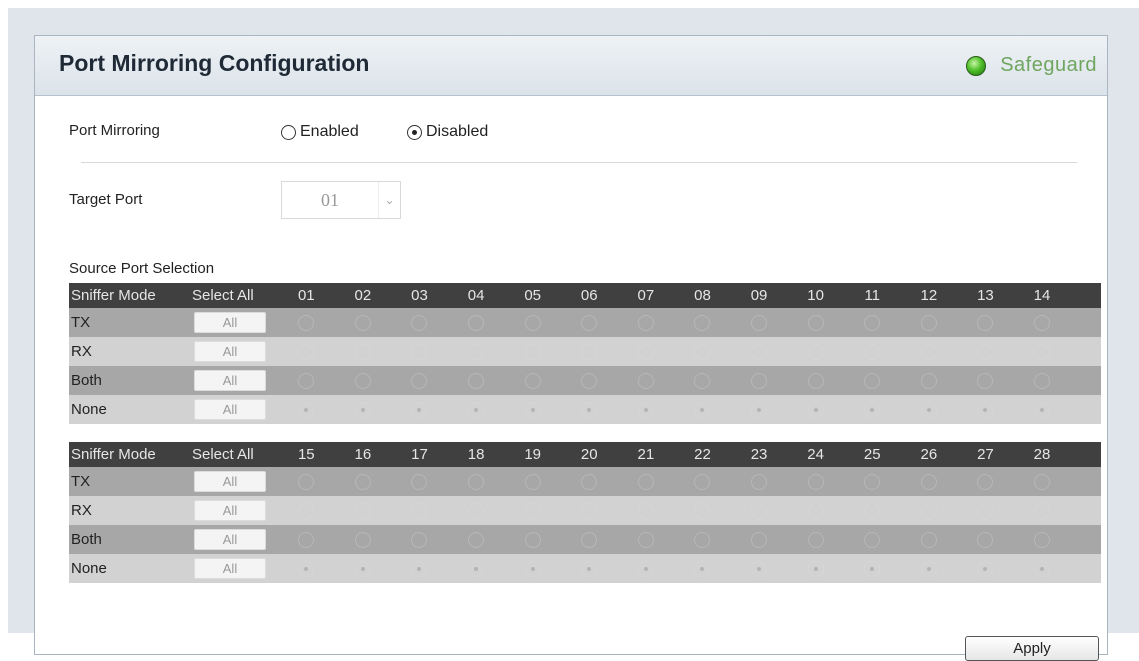  What do you see at coordinates (288, 132) in the screenshot?
I see `radio-enabled` at bounding box center [288, 132].